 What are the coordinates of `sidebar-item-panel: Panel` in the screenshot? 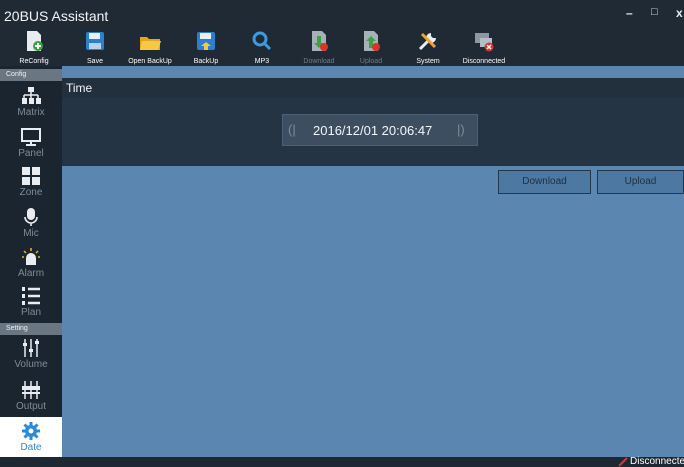 It's located at (31, 143).